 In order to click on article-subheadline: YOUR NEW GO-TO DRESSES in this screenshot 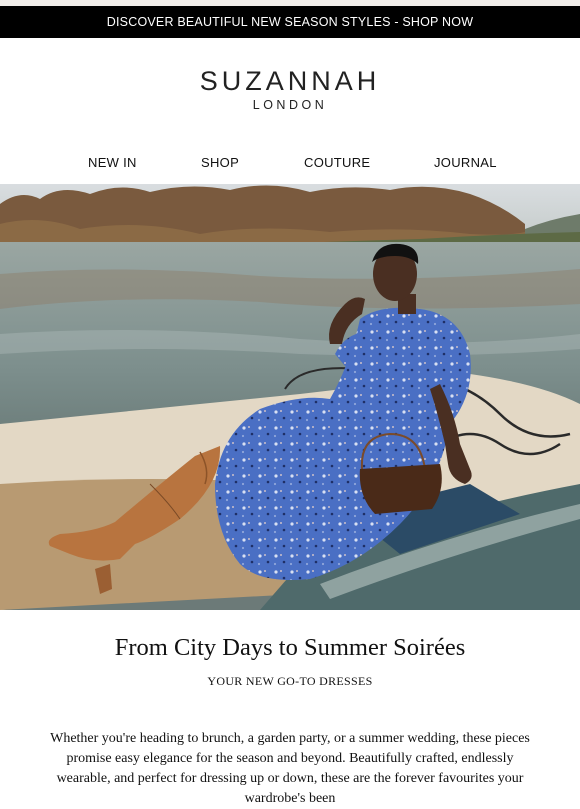, I will do `click(290, 681)`.